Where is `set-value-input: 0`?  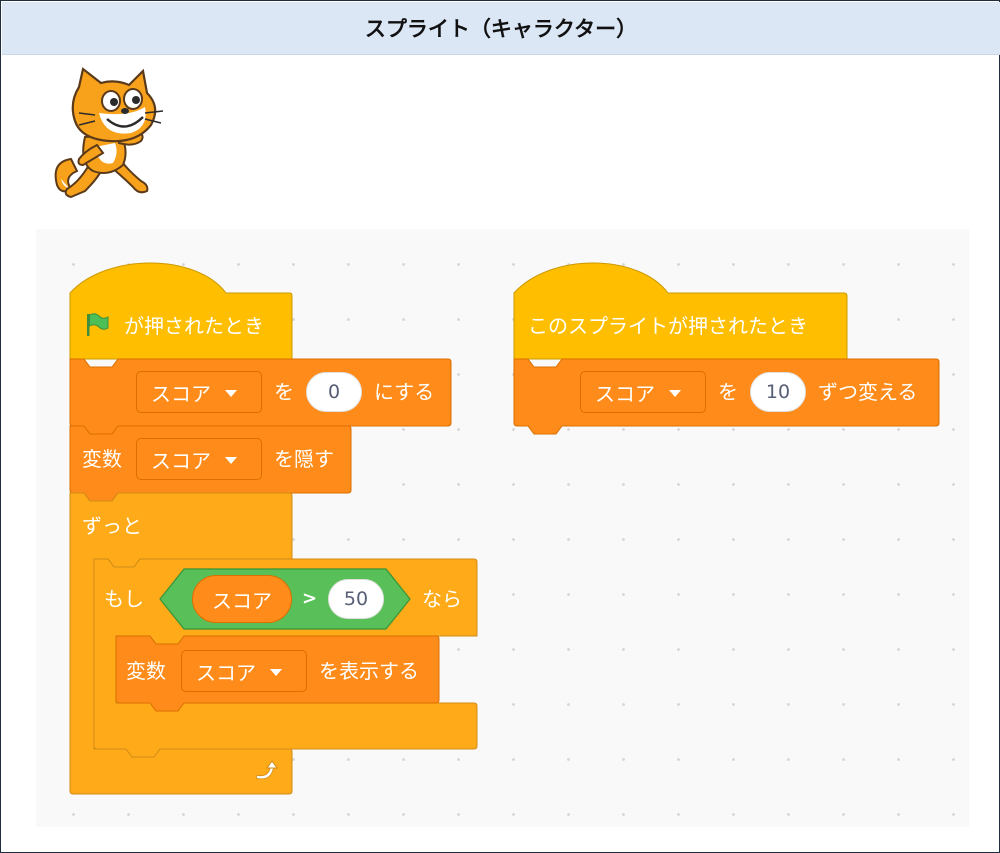
set-value-input: 0 is located at coordinates (334, 392).